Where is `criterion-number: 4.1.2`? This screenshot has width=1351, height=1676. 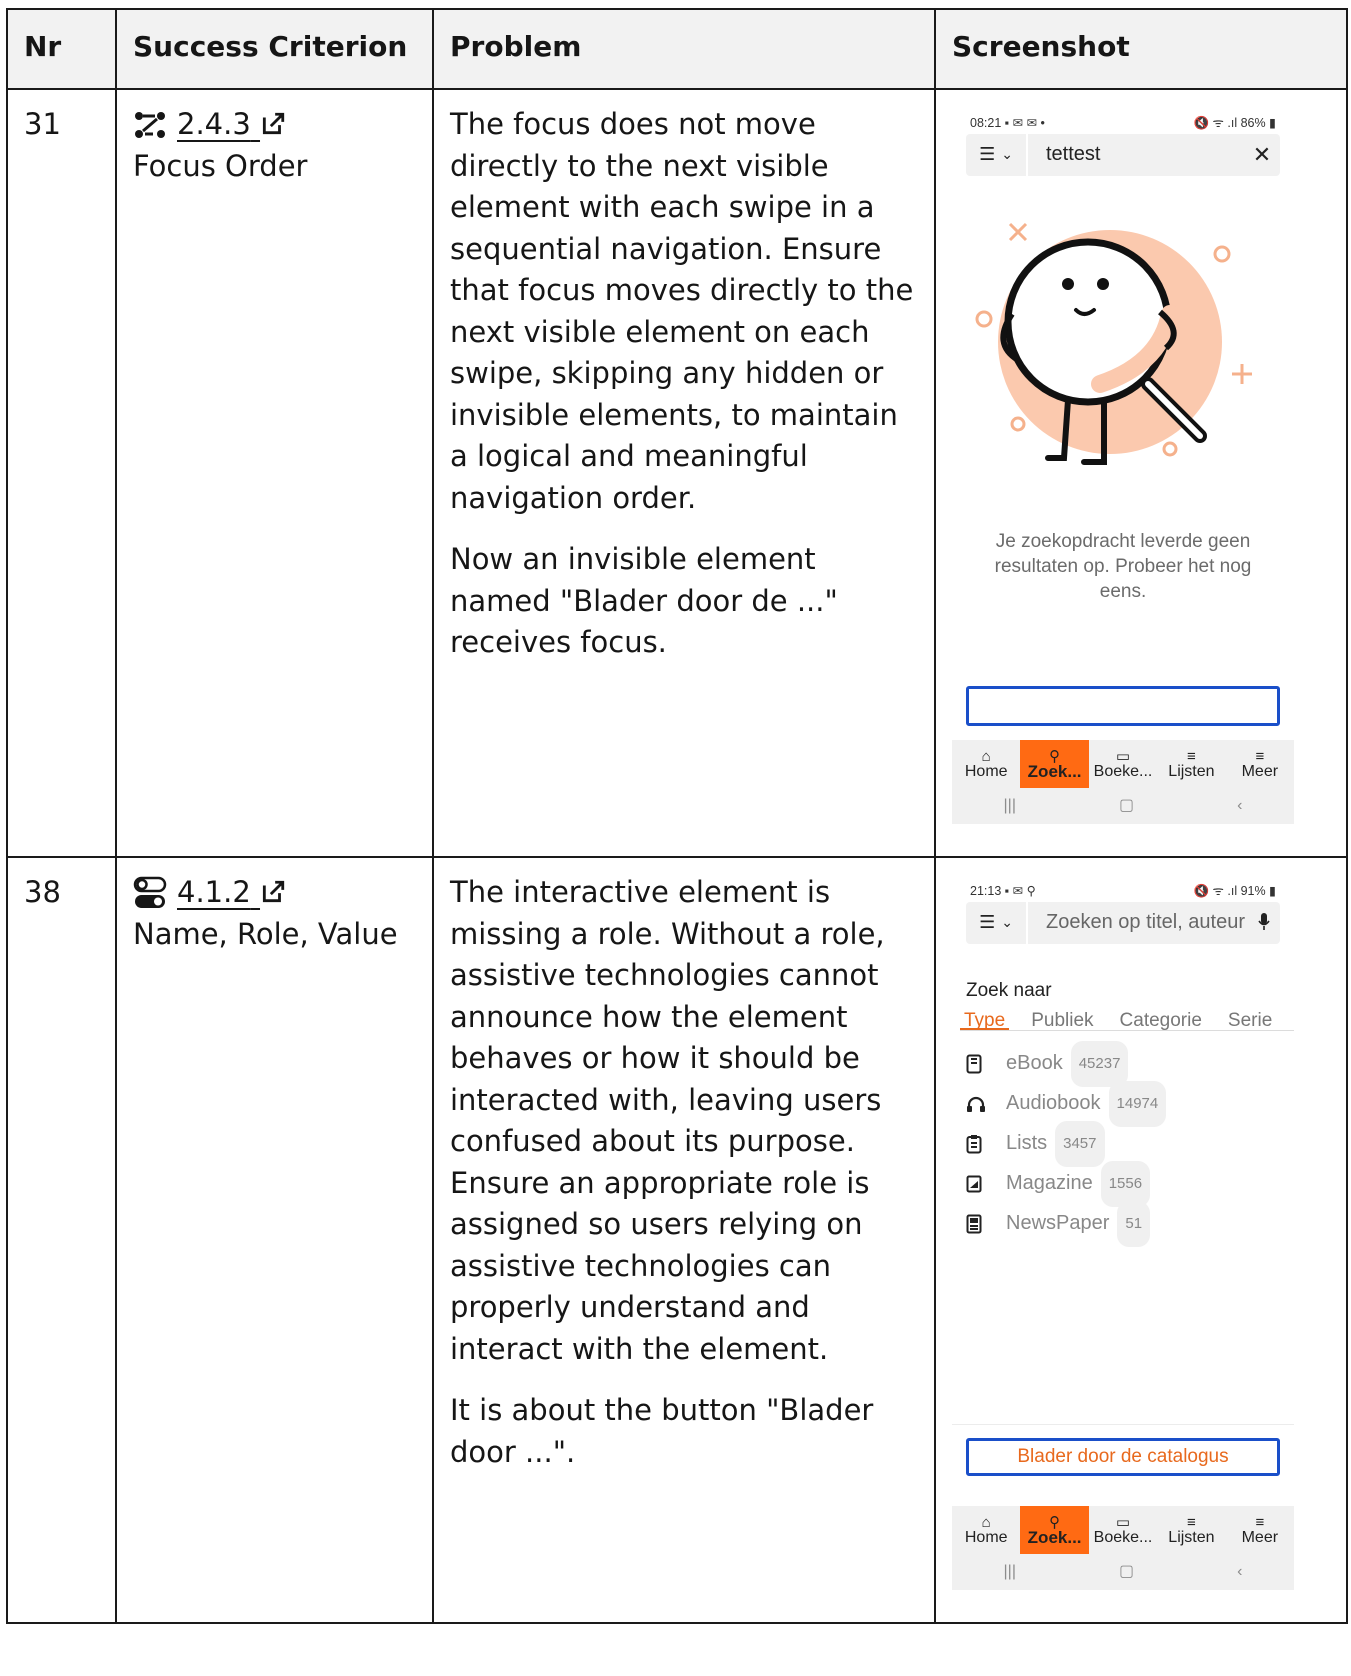
criterion-number: 4.1.2 is located at coordinates (214, 892).